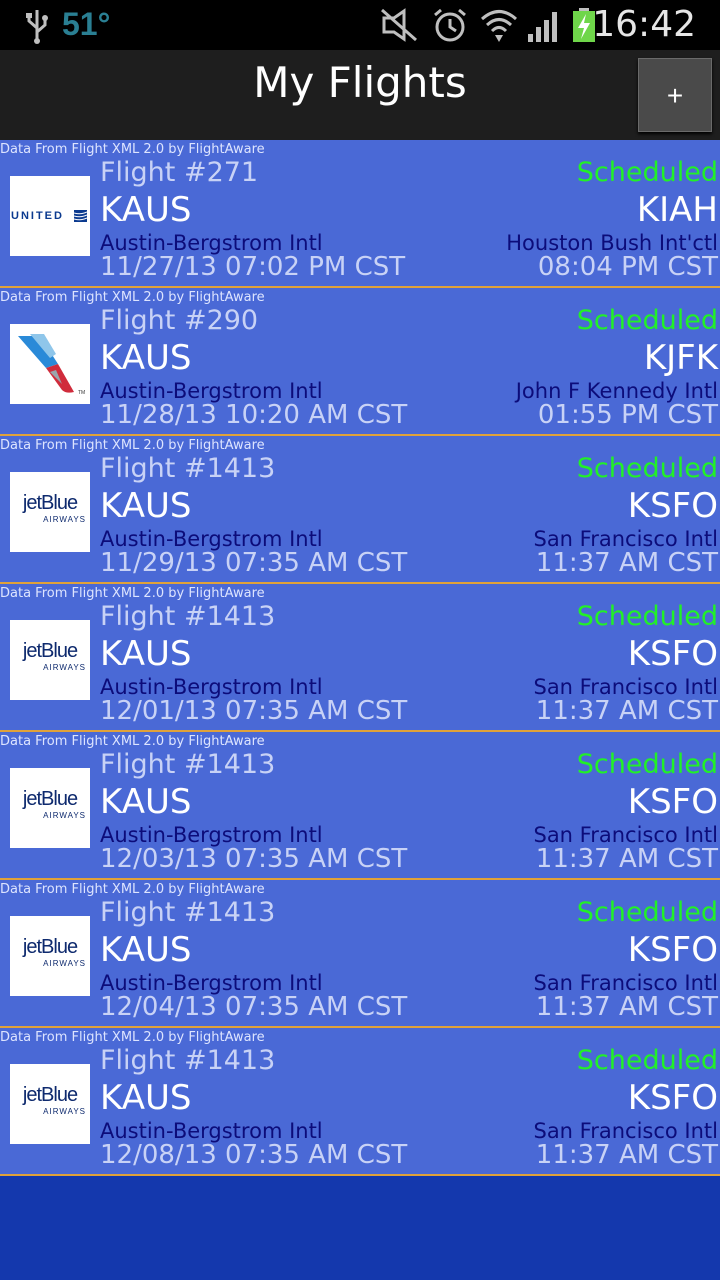  Describe the element at coordinates (450, 25) in the screenshot. I see `alarm-icon` at that location.